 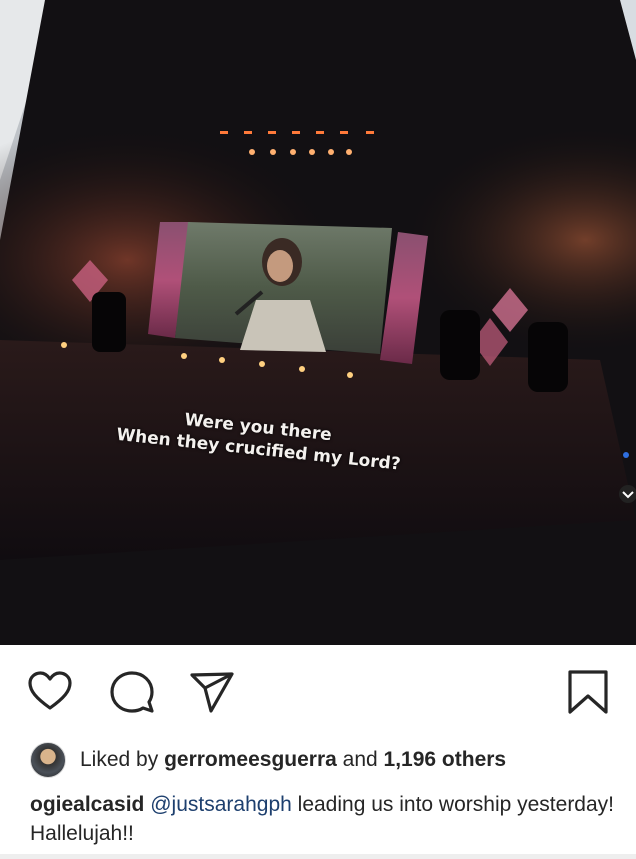 I want to click on post-action-bar, so click(x=318, y=690).